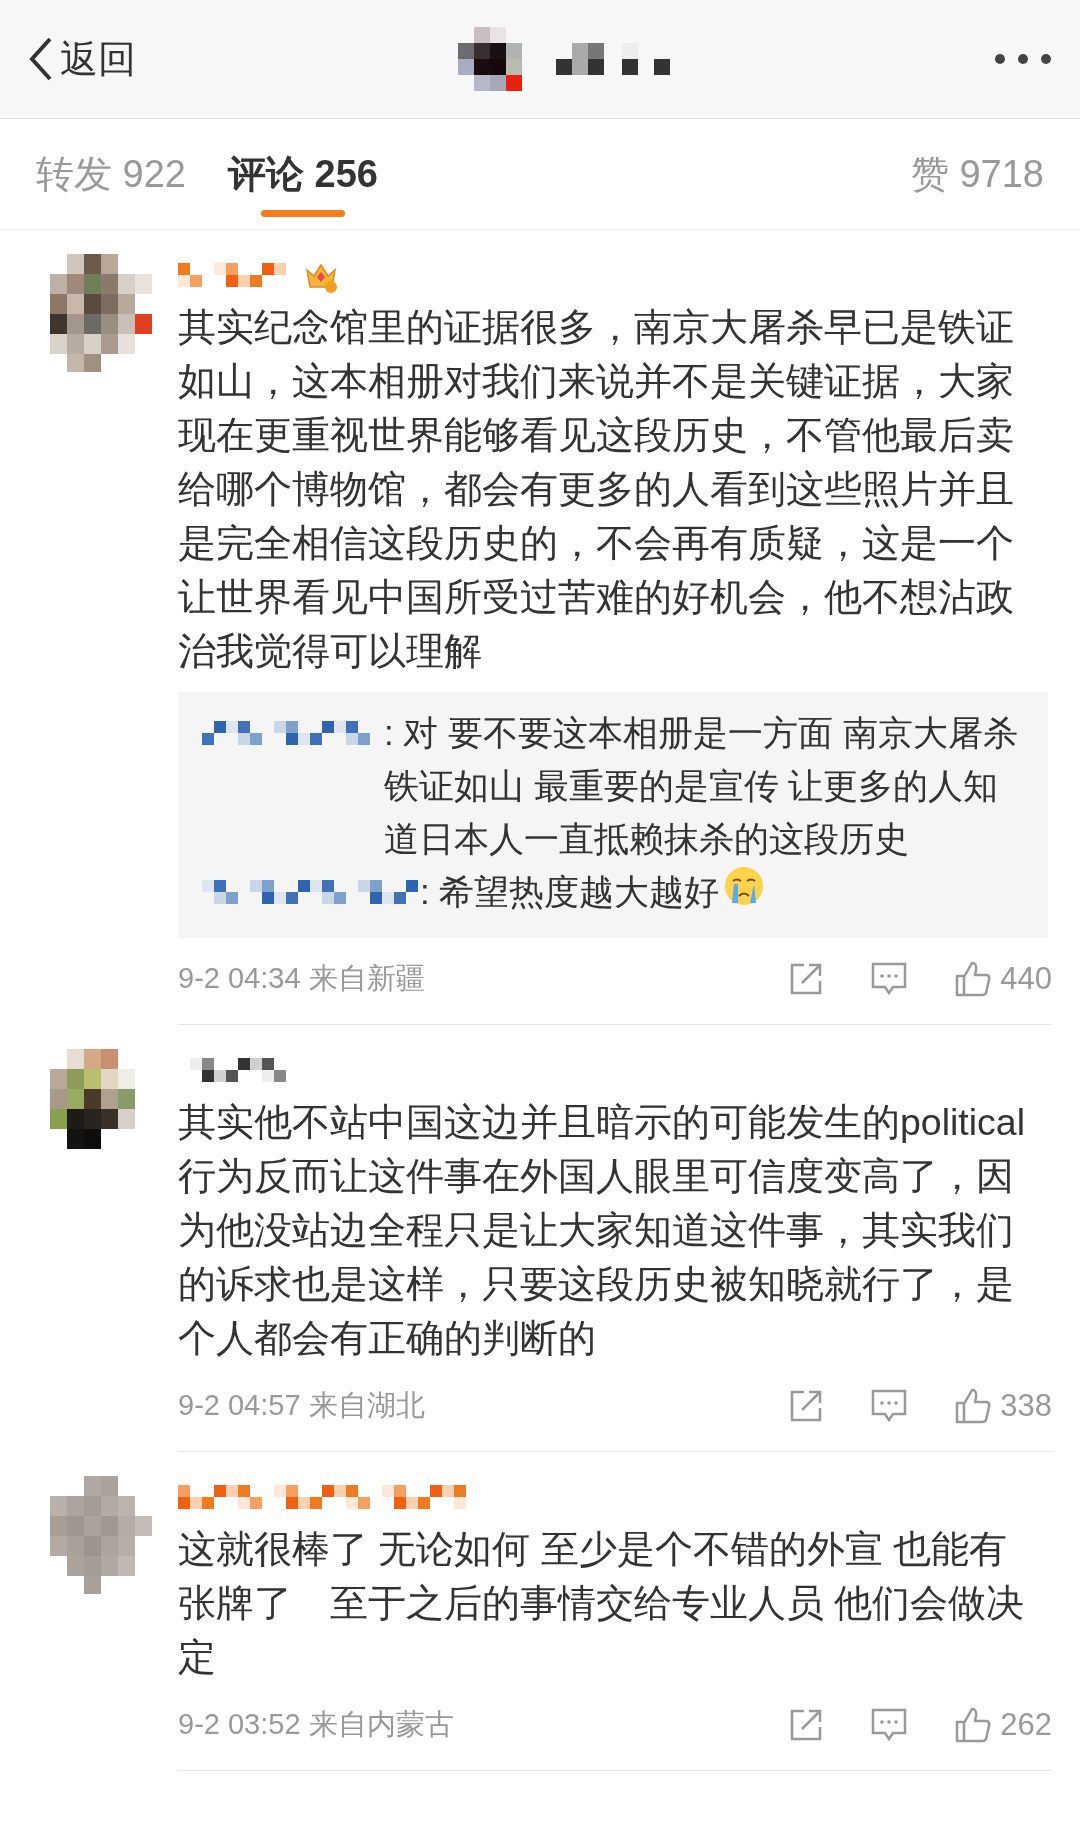 This screenshot has height=1829, width=1080. What do you see at coordinates (701, 786) in the screenshot?
I see `reply-text: : 对 要不要这本相册是一方面 南京大屠杀铁证如山 最重要的是宣传 让更多的人知道日本人一直抵赖抹杀的这段历史` at bounding box center [701, 786].